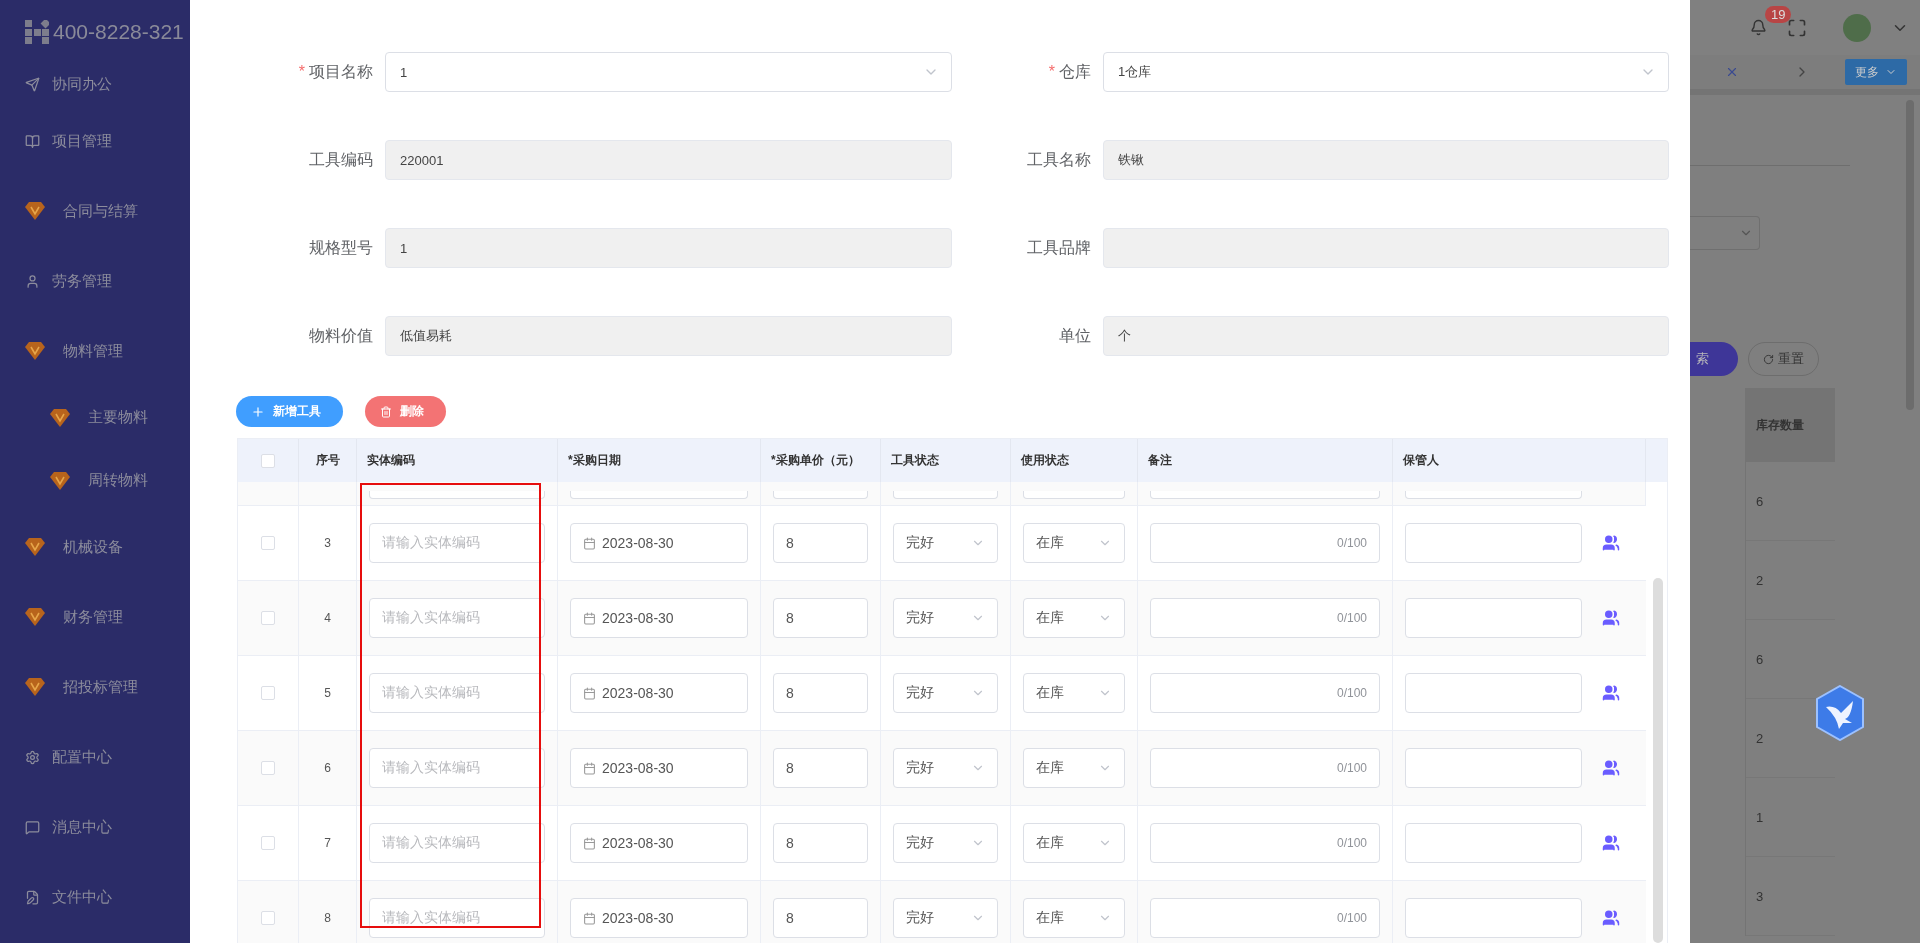  What do you see at coordinates (327, 618) in the screenshot?
I see `row-number: 4` at bounding box center [327, 618].